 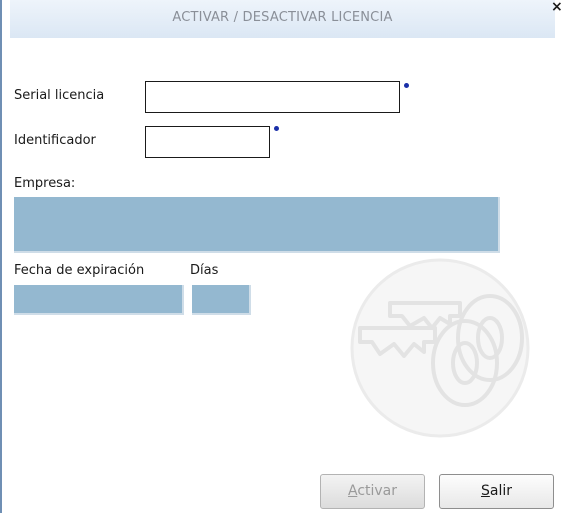 I want to click on salir-label-rest: alir, so click(x=500, y=491).